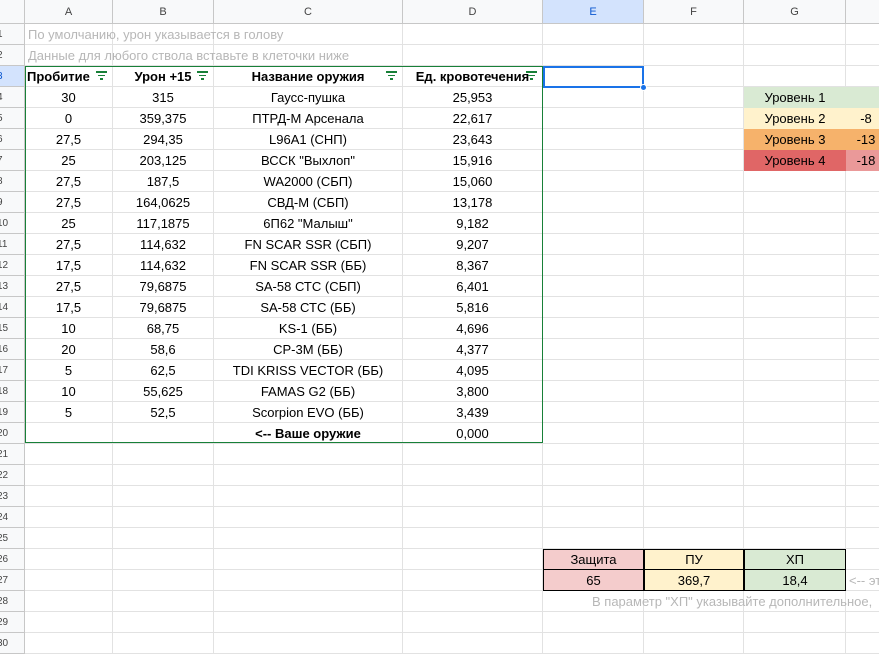 This screenshot has width=879, height=654. What do you see at coordinates (12, 475) in the screenshot?
I see `row-header-22: 22` at bounding box center [12, 475].